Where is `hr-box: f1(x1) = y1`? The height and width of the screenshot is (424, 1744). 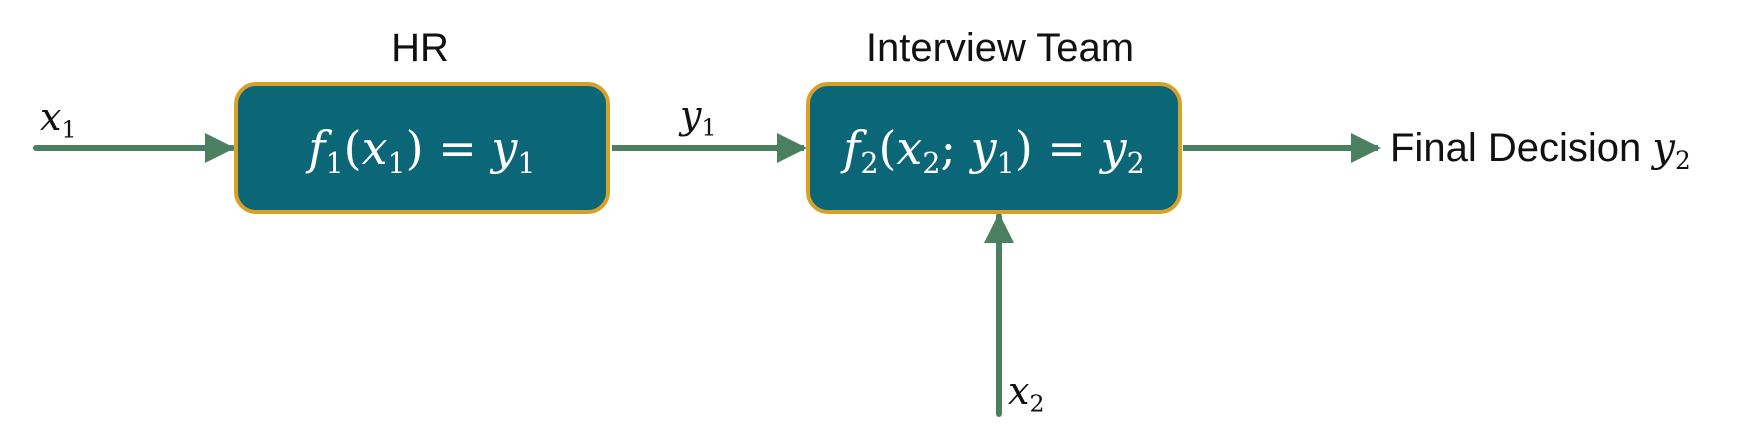 hr-box: f1(x1) = y1 is located at coordinates (422, 148).